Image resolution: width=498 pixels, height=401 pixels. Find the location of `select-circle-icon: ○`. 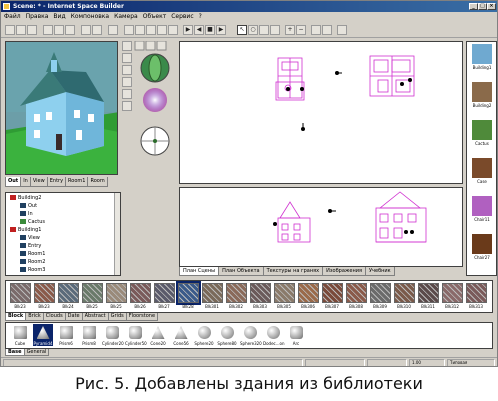

select-circle-icon: ○ is located at coordinates (253, 30).